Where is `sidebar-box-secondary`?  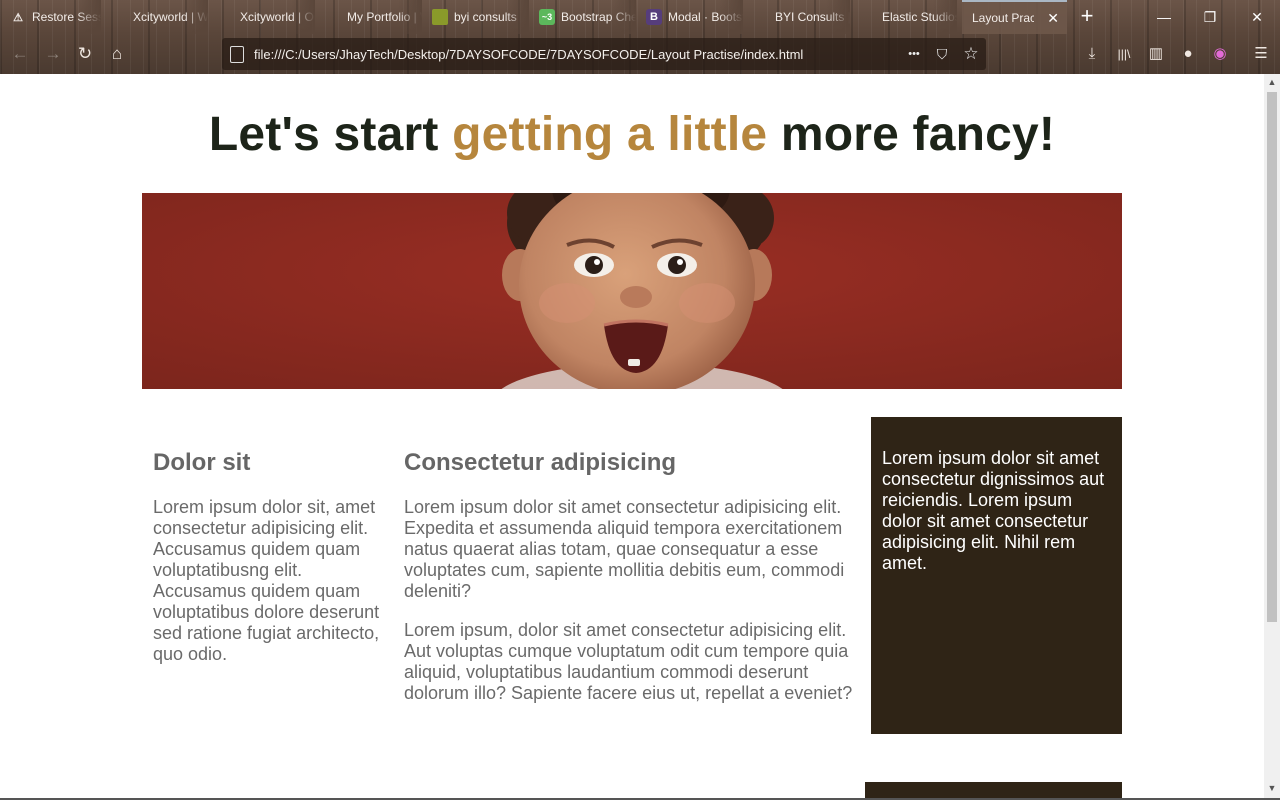 sidebar-box-secondary is located at coordinates (993, 790).